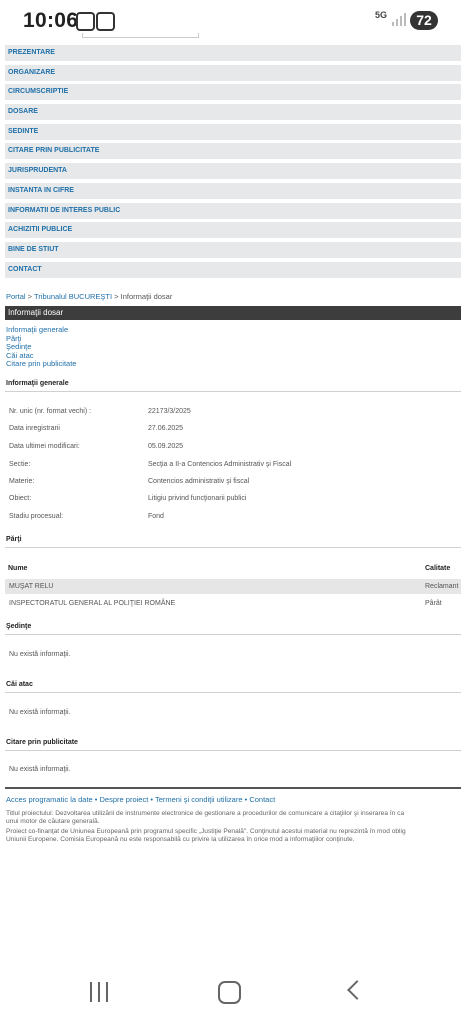 The height and width of the screenshot is (1024, 461). I want to click on menu-item-citare: CITARE PRIN PUBLICITATE, so click(233, 151).